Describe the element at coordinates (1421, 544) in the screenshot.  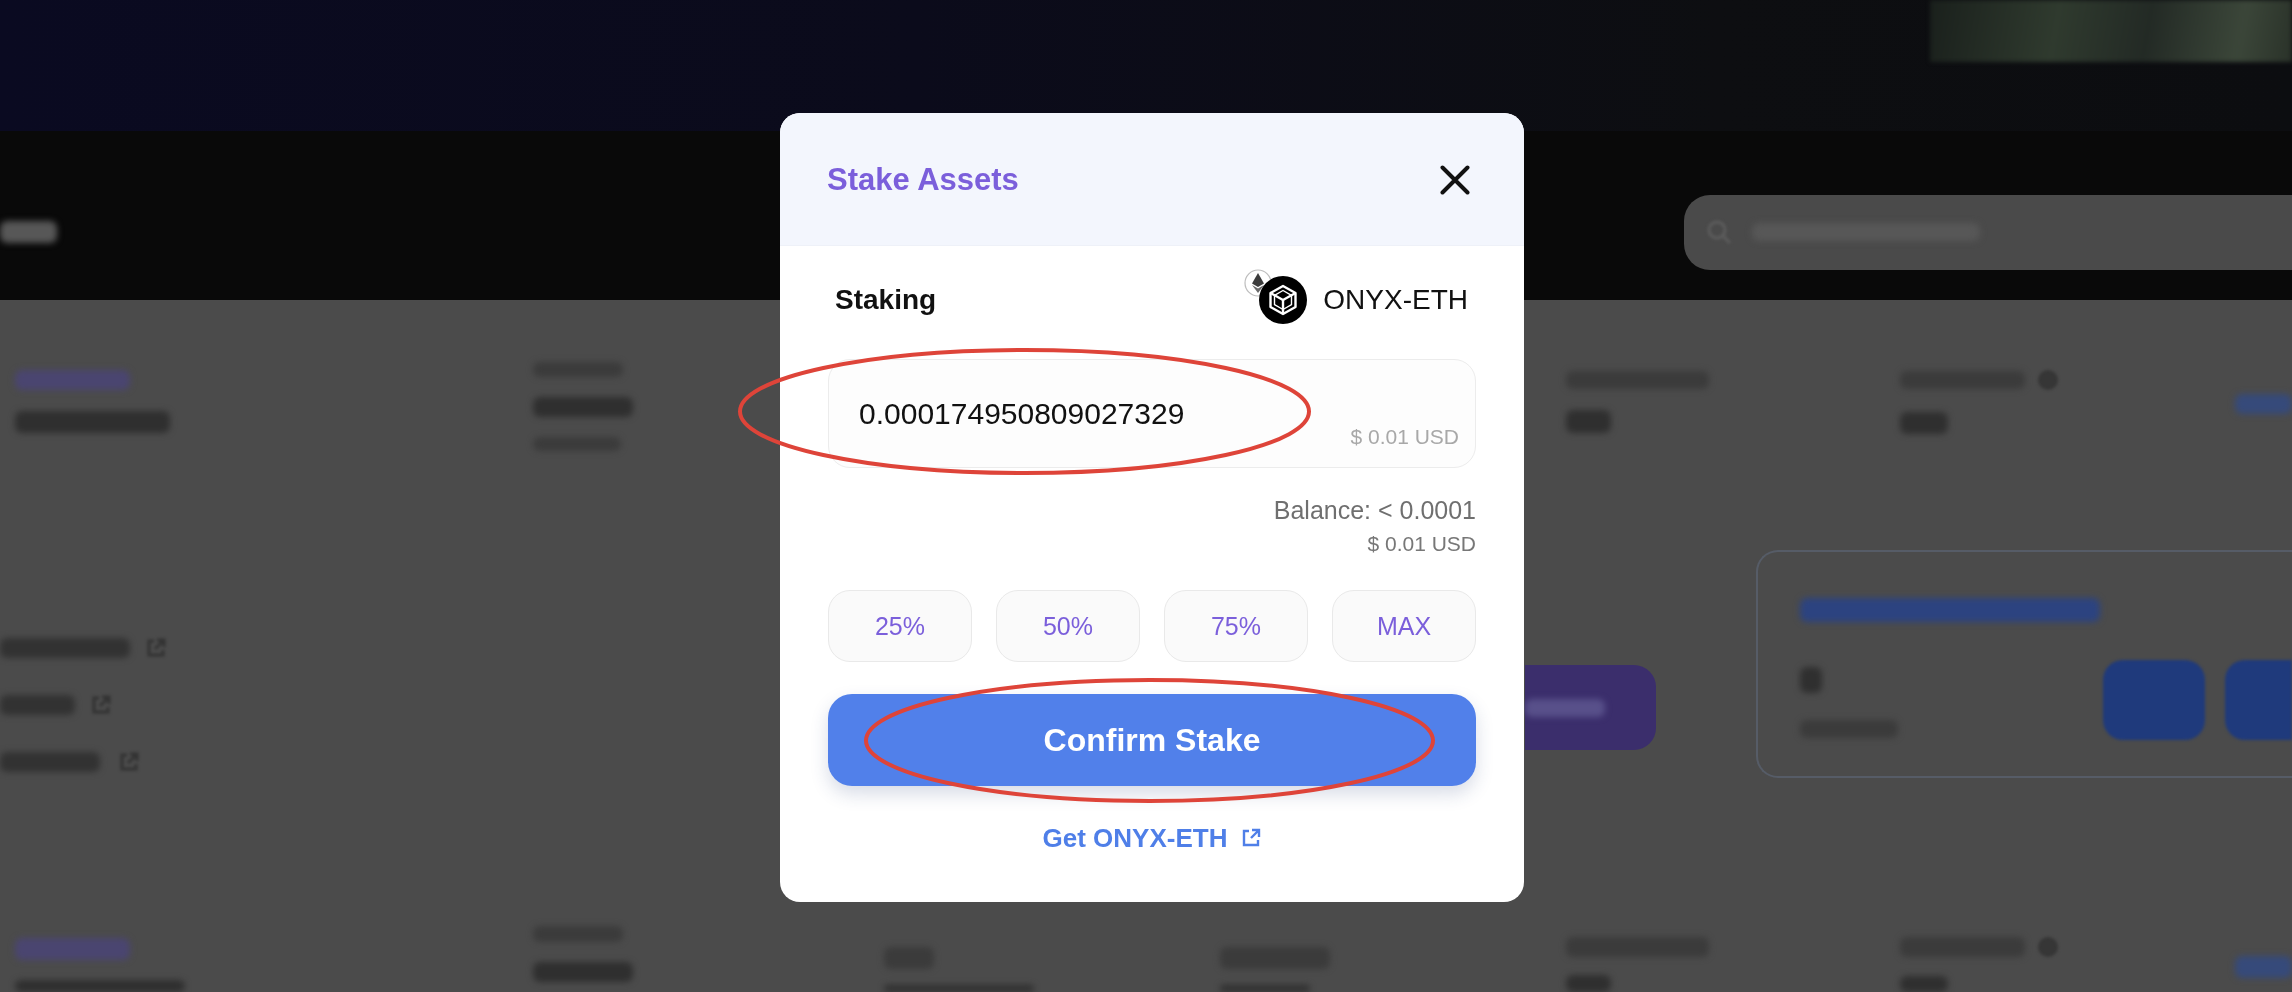
I see `balance-usd: $ 0.01 USD` at that location.